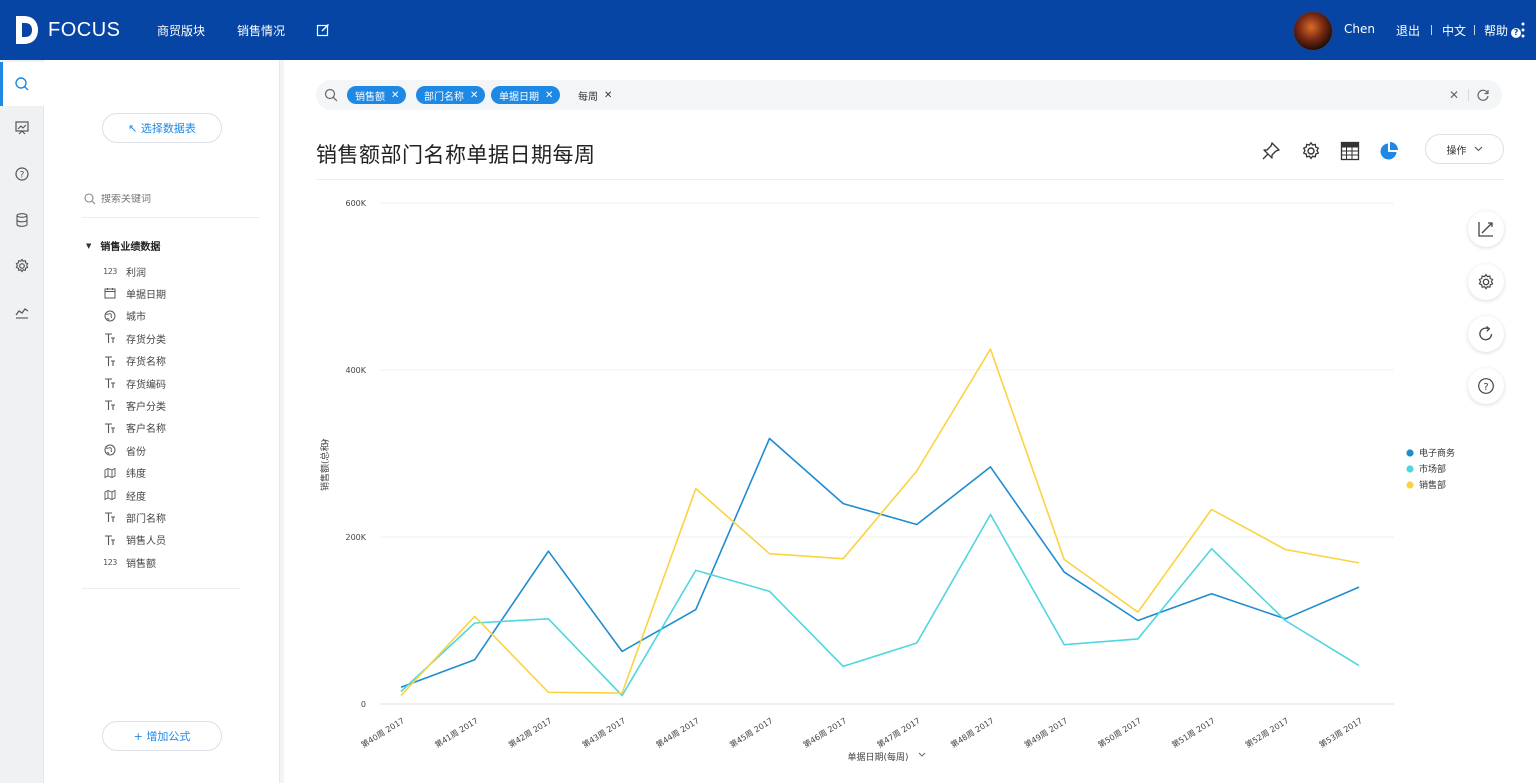 This screenshot has width=1536, height=783. What do you see at coordinates (134, 383) in the screenshot?
I see `field-item: 存货编码` at bounding box center [134, 383].